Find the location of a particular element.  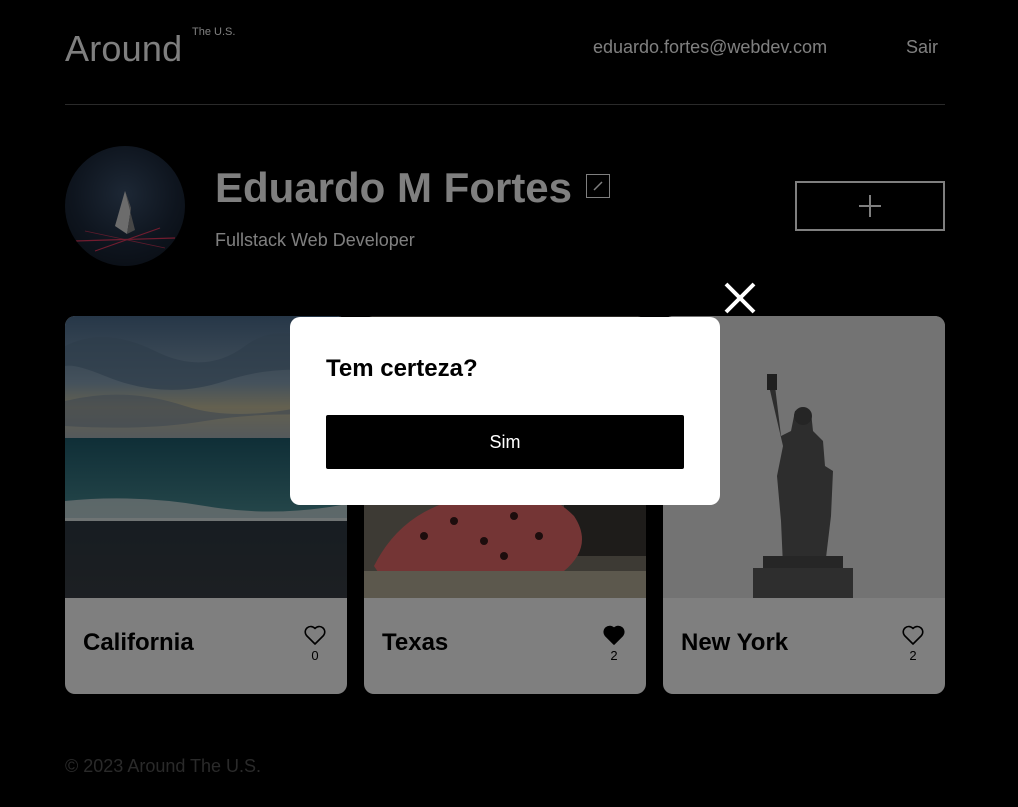

confirm-button: Sim is located at coordinates (505, 442).